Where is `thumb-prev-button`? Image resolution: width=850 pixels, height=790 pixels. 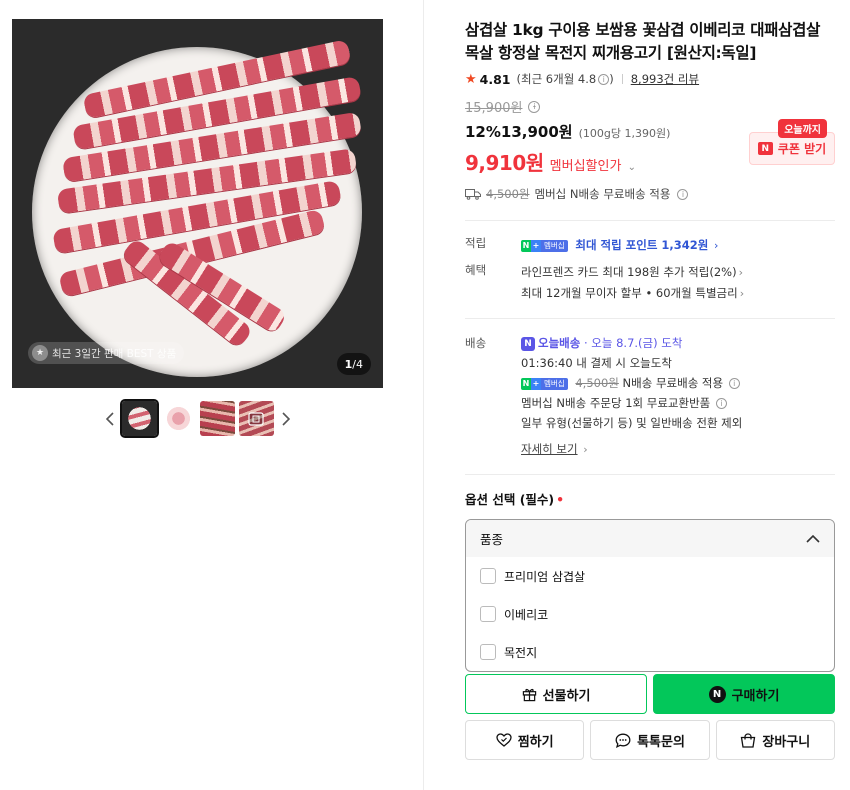
thumb-prev-button is located at coordinates (110, 419).